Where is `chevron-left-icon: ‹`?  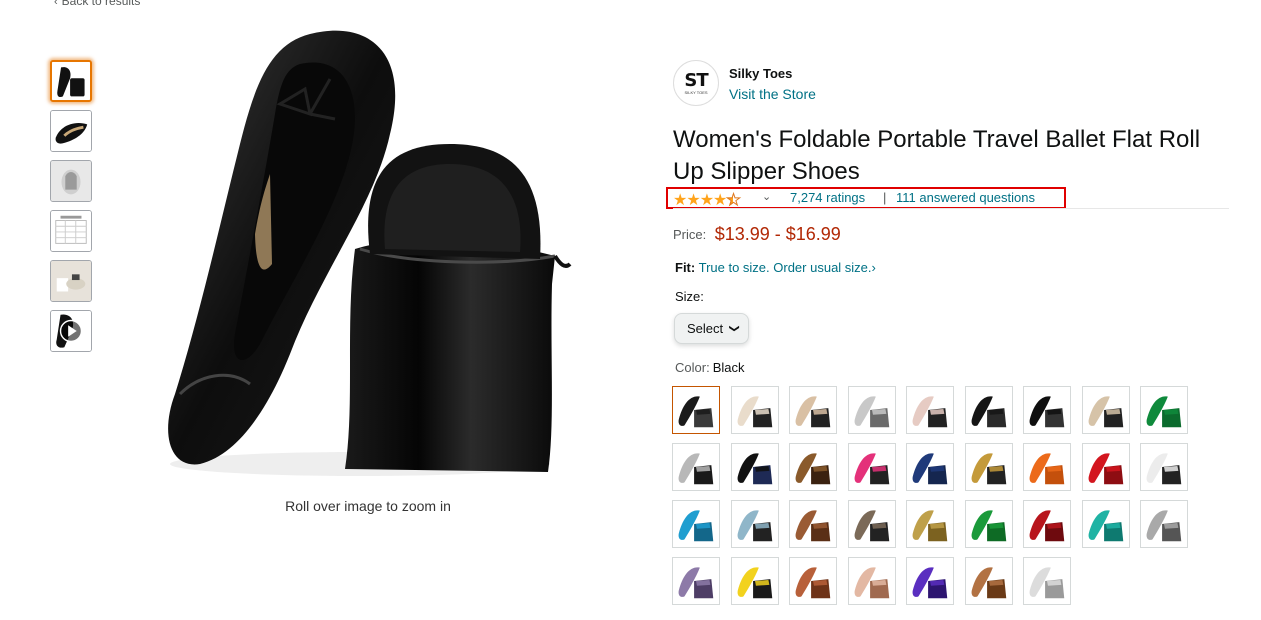 chevron-left-icon: ‹ is located at coordinates (56, 4).